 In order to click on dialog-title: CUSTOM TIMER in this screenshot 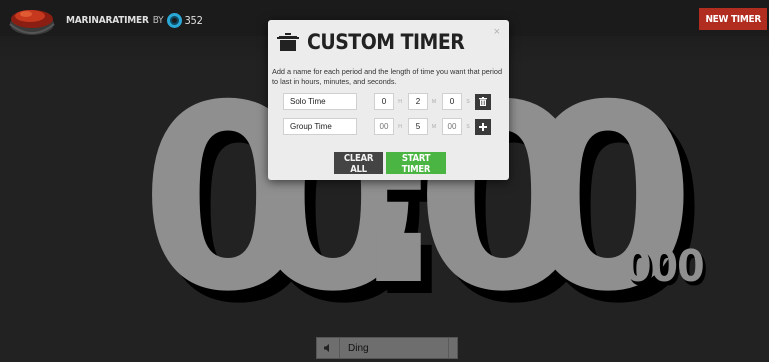, I will do `click(371, 42)`.